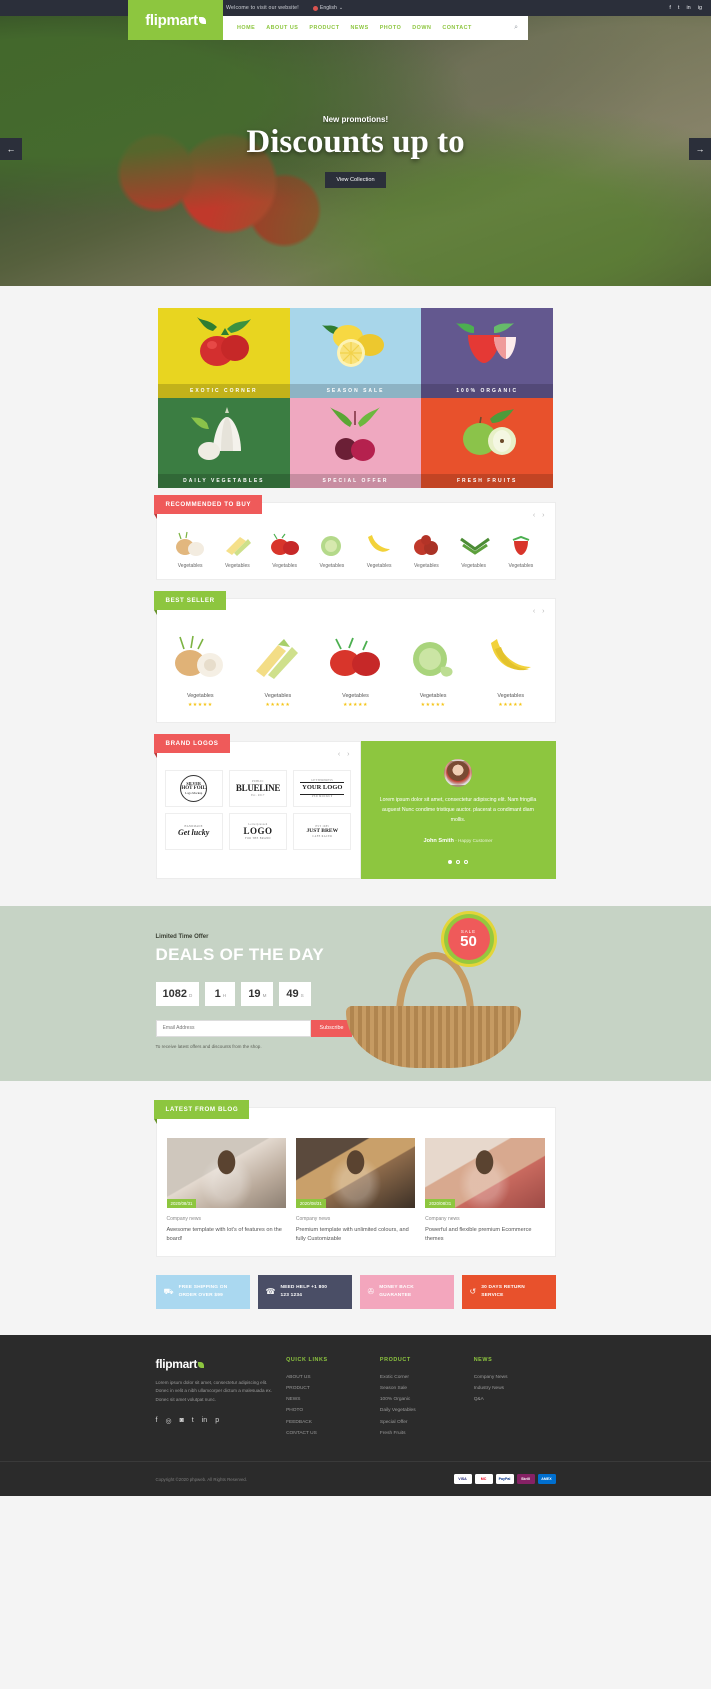  Describe the element at coordinates (700, 8) in the screenshot. I see `instagram-icon: ig` at that location.